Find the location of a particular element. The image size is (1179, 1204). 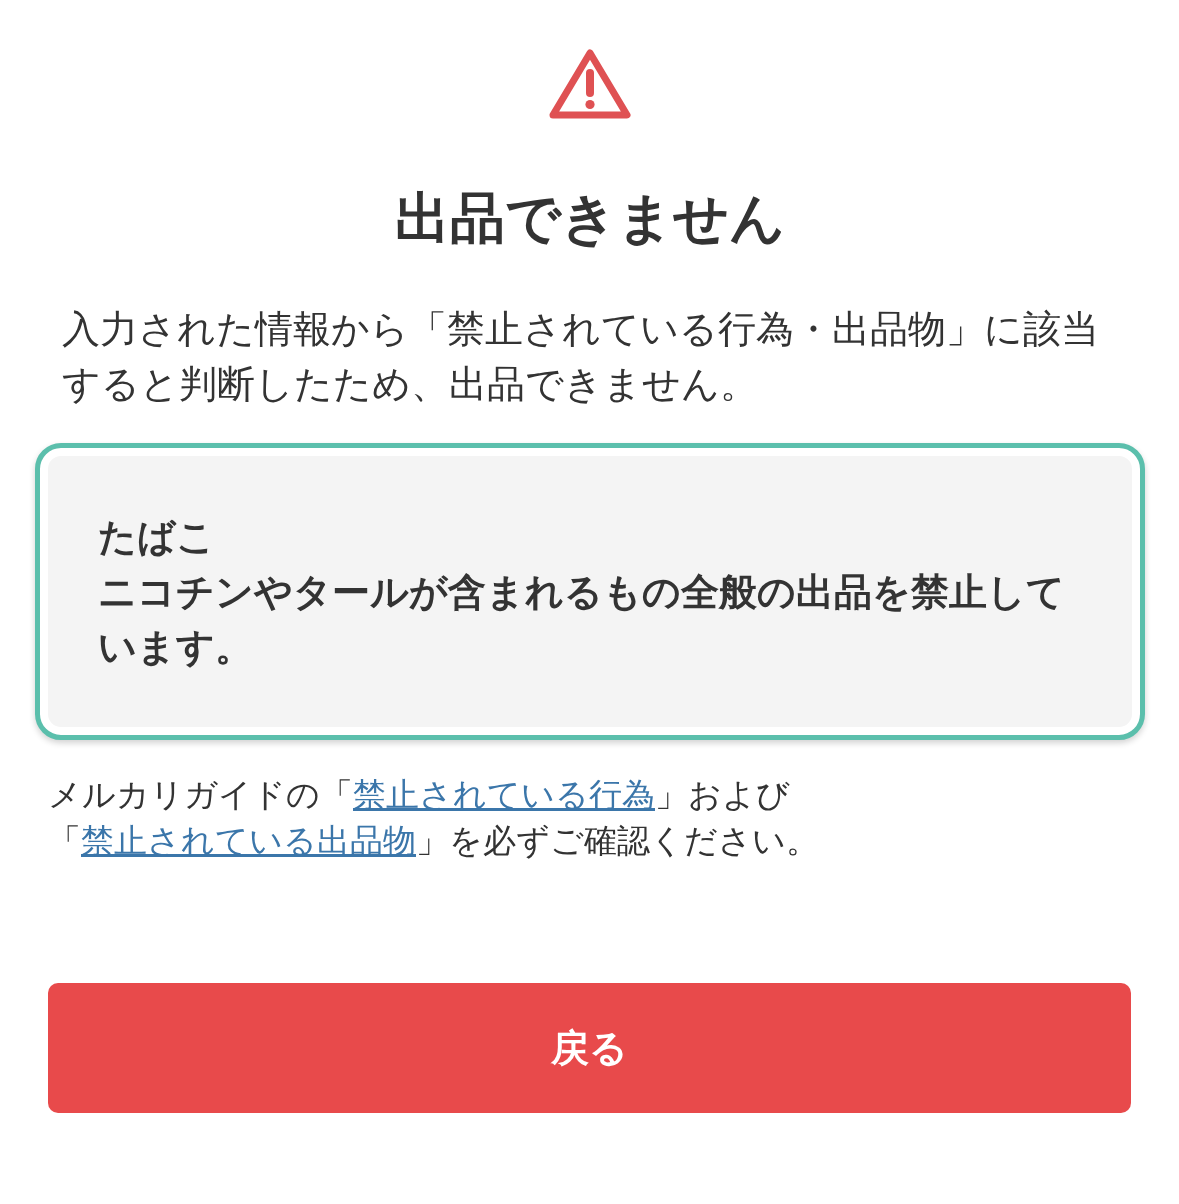

guide-link: 禁止されている出品物 is located at coordinates (248, 840).